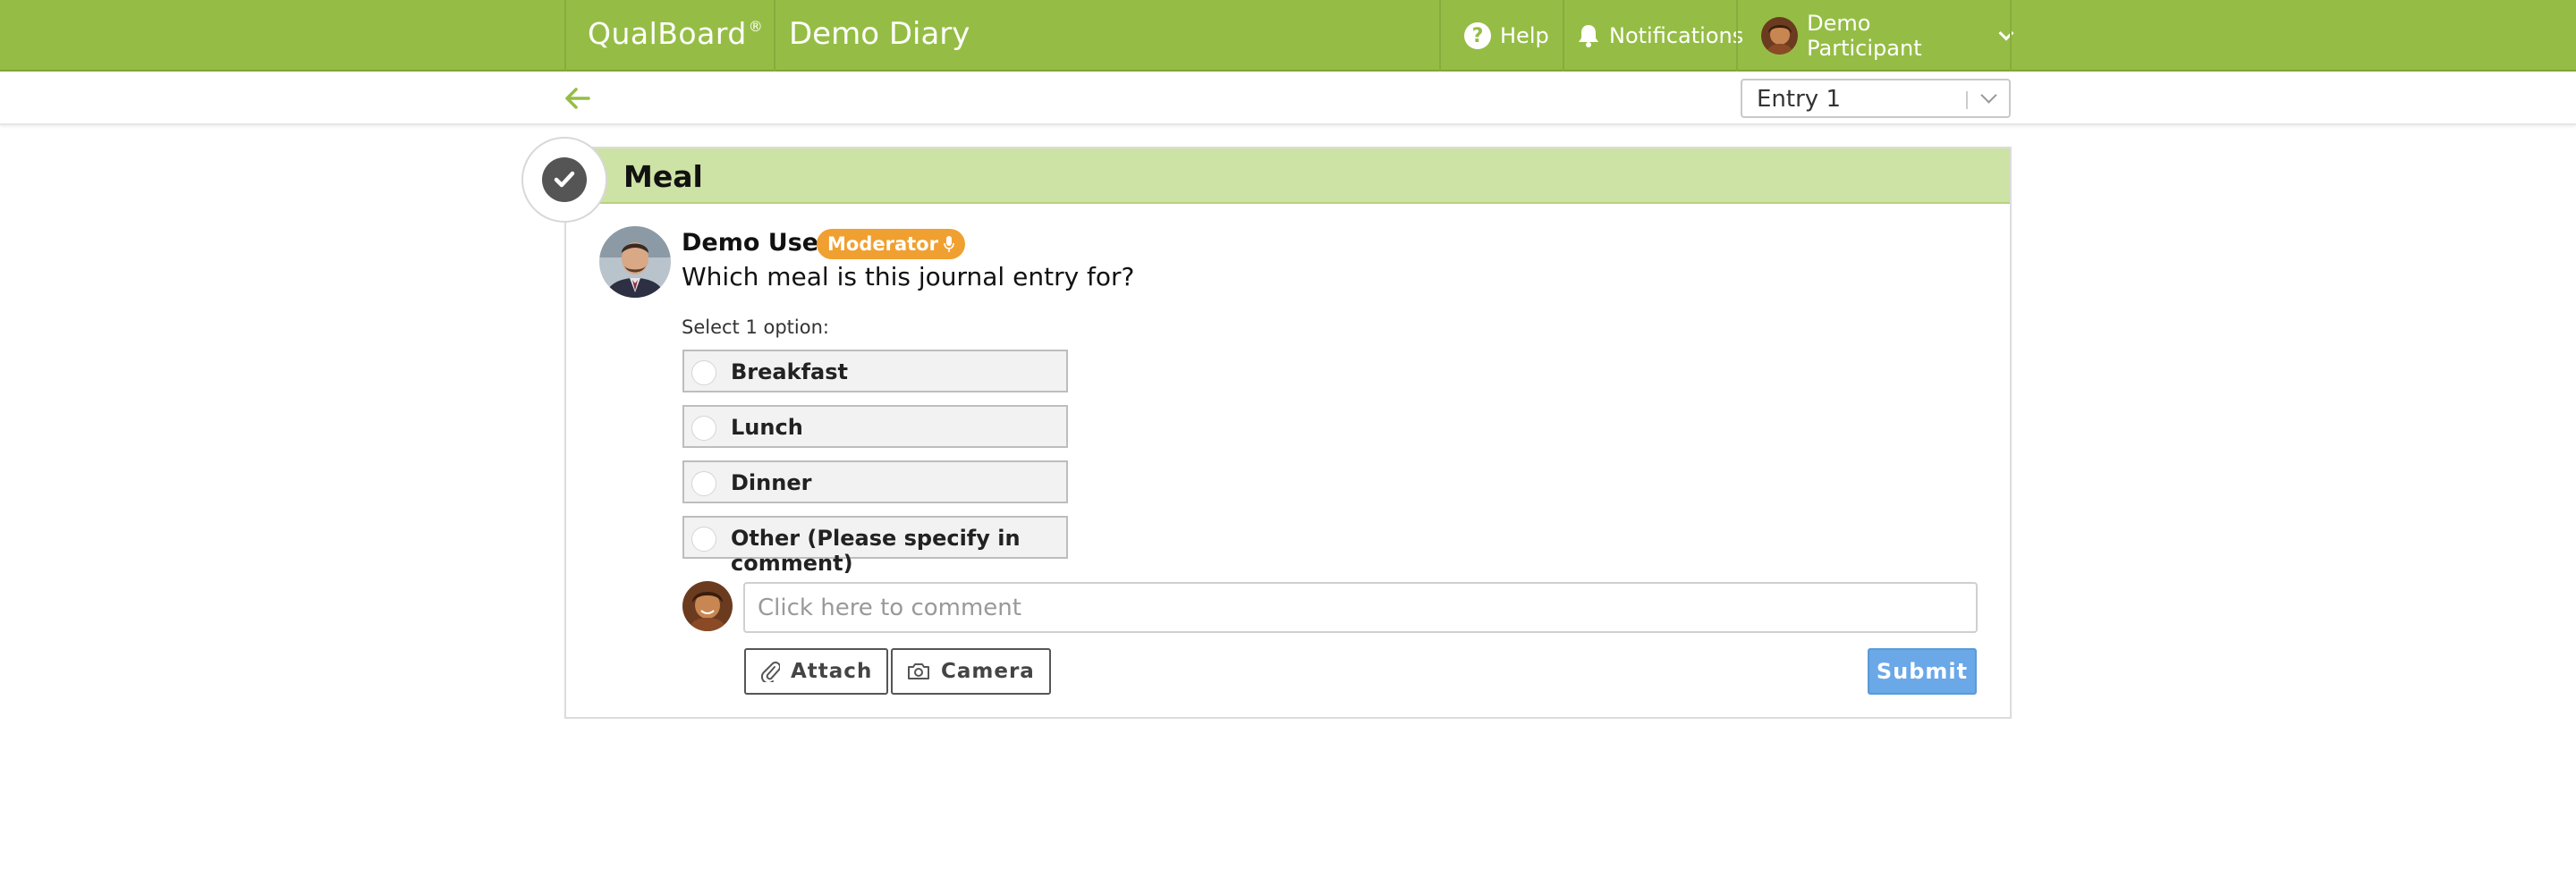  Describe the element at coordinates (1922, 671) in the screenshot. I see `submit-button: Submit` at that location.